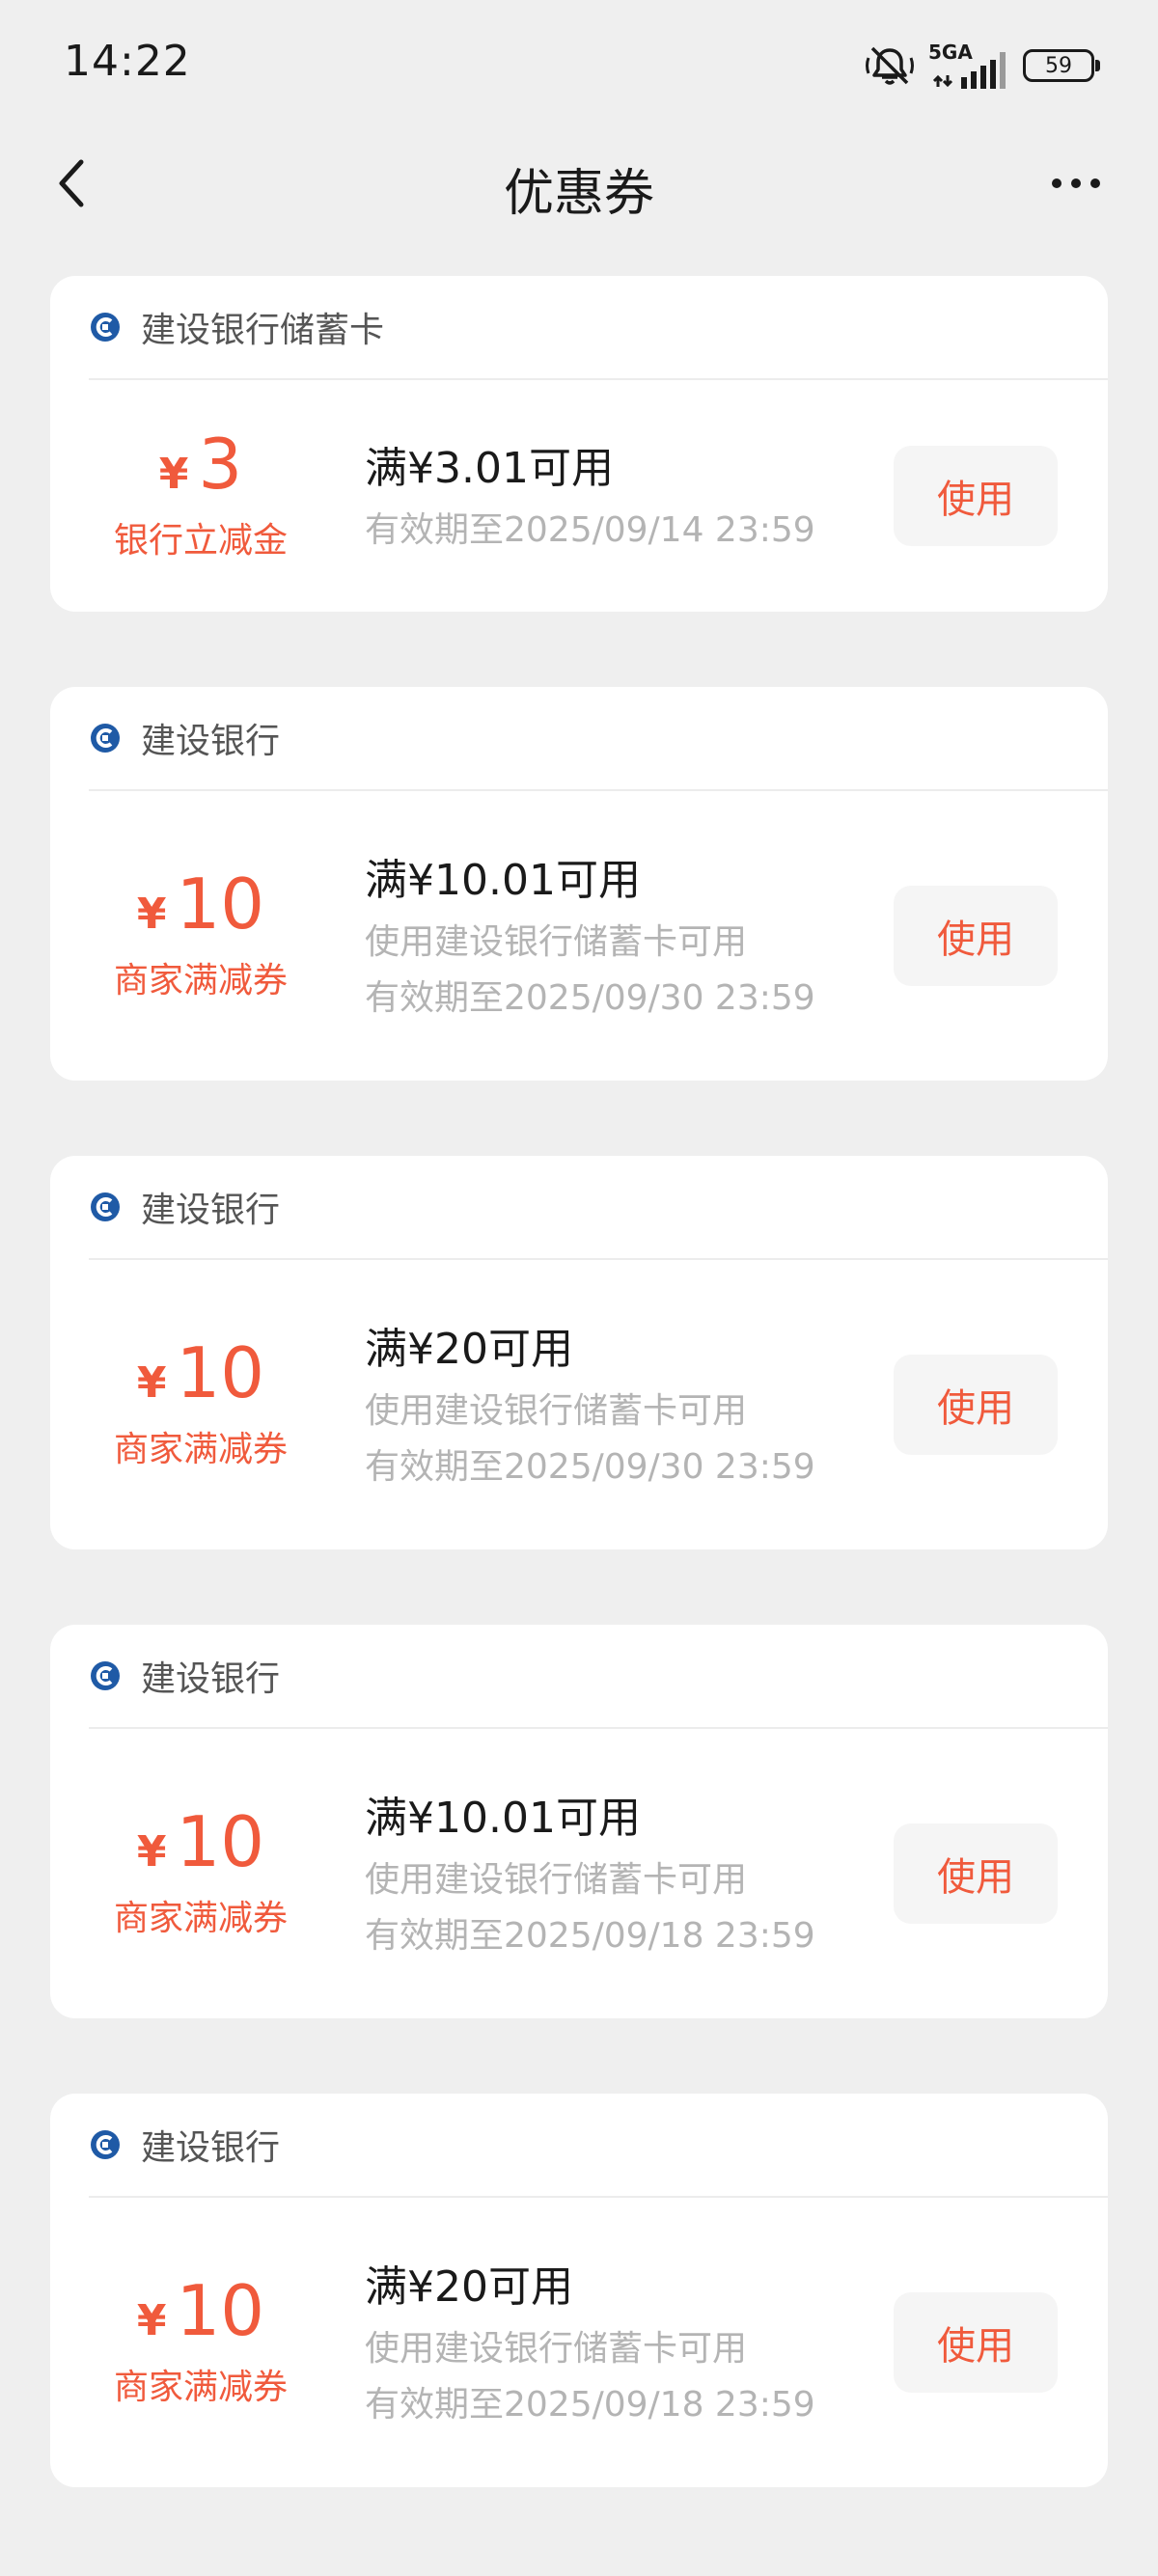 The width and height of the screenshot is (1158, 2576). I want to click on navigation-header: 优惠券, so click(579, 184).